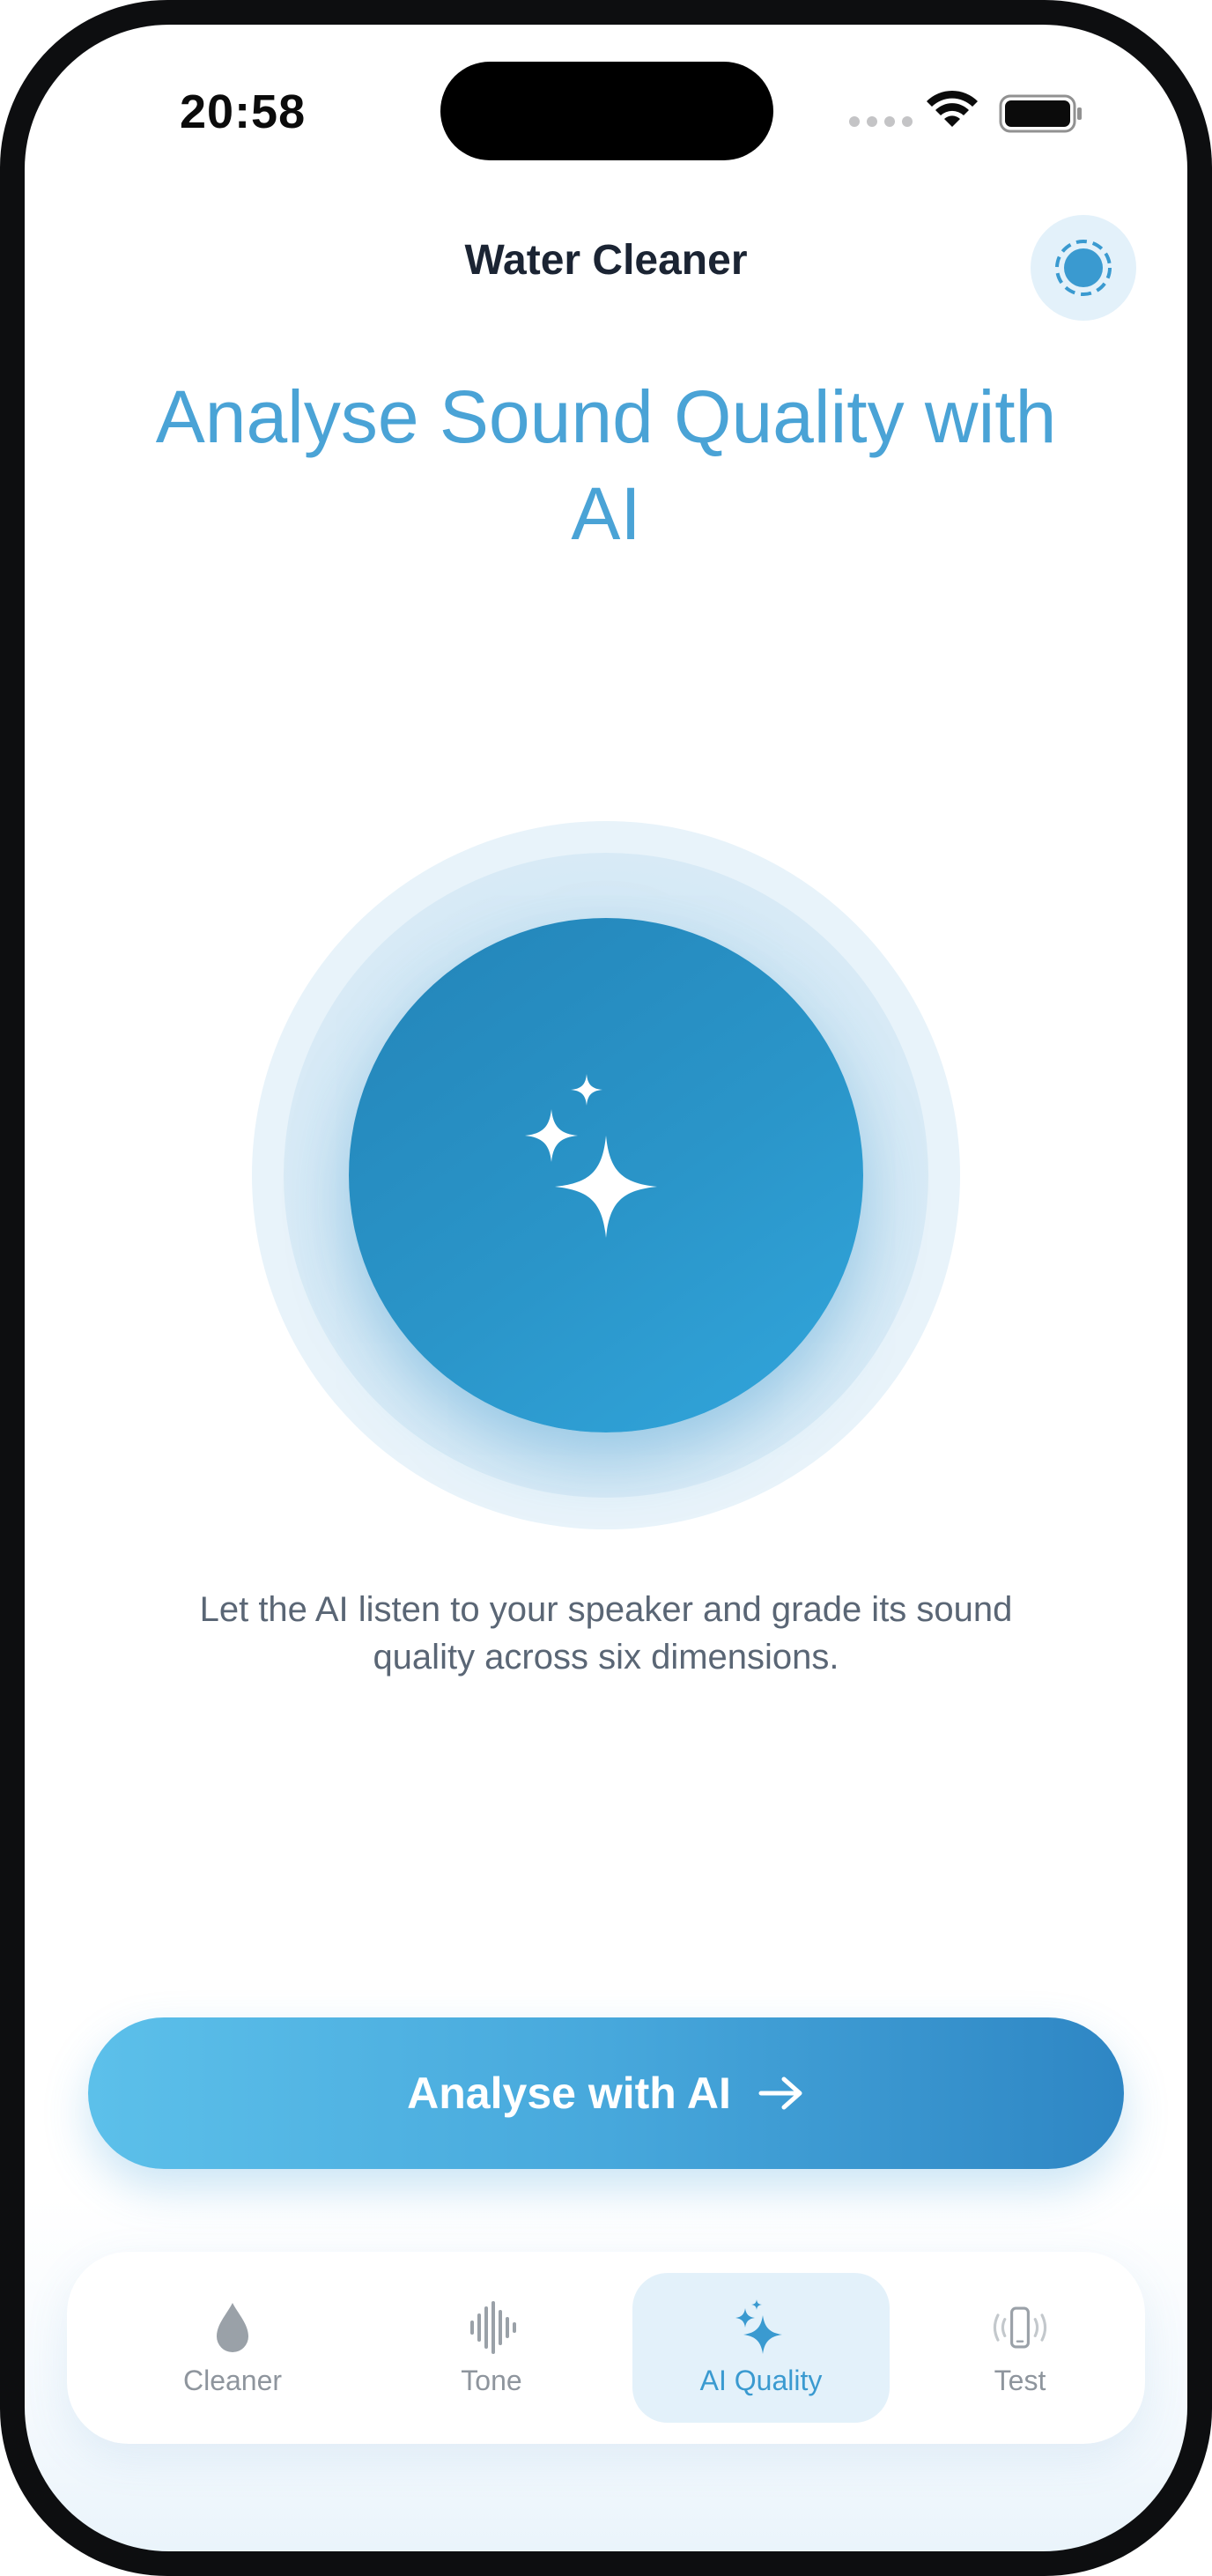 The width and height of the screenshot is (1212, 2576). I want to click on ai-analyse-orb, so click(606, 1175).